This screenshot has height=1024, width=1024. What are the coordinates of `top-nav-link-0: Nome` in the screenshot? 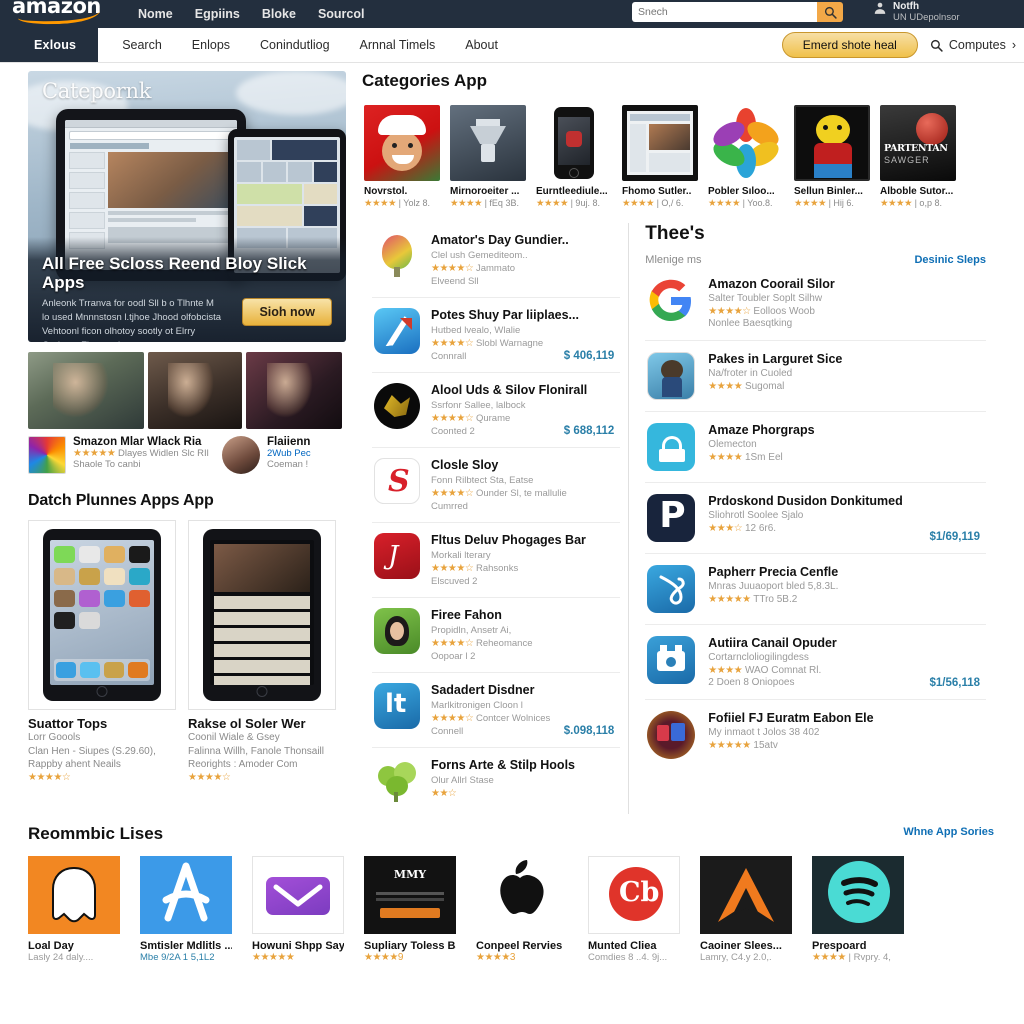 It's located at (155, 14).